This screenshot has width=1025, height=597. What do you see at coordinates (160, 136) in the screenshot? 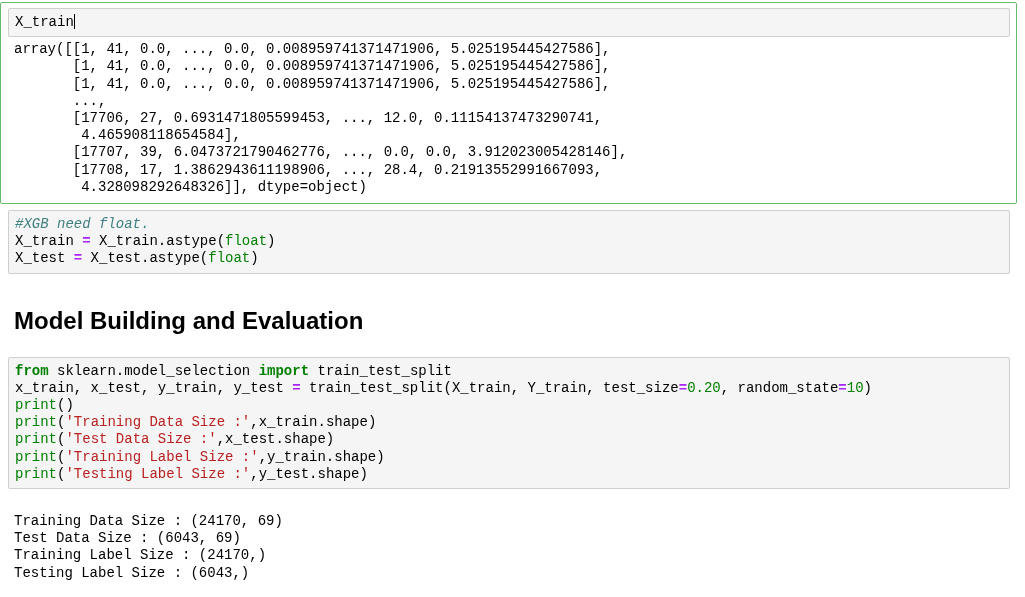
I see `output-line: 4.465908118654584],` at bounding box center [160, 136].